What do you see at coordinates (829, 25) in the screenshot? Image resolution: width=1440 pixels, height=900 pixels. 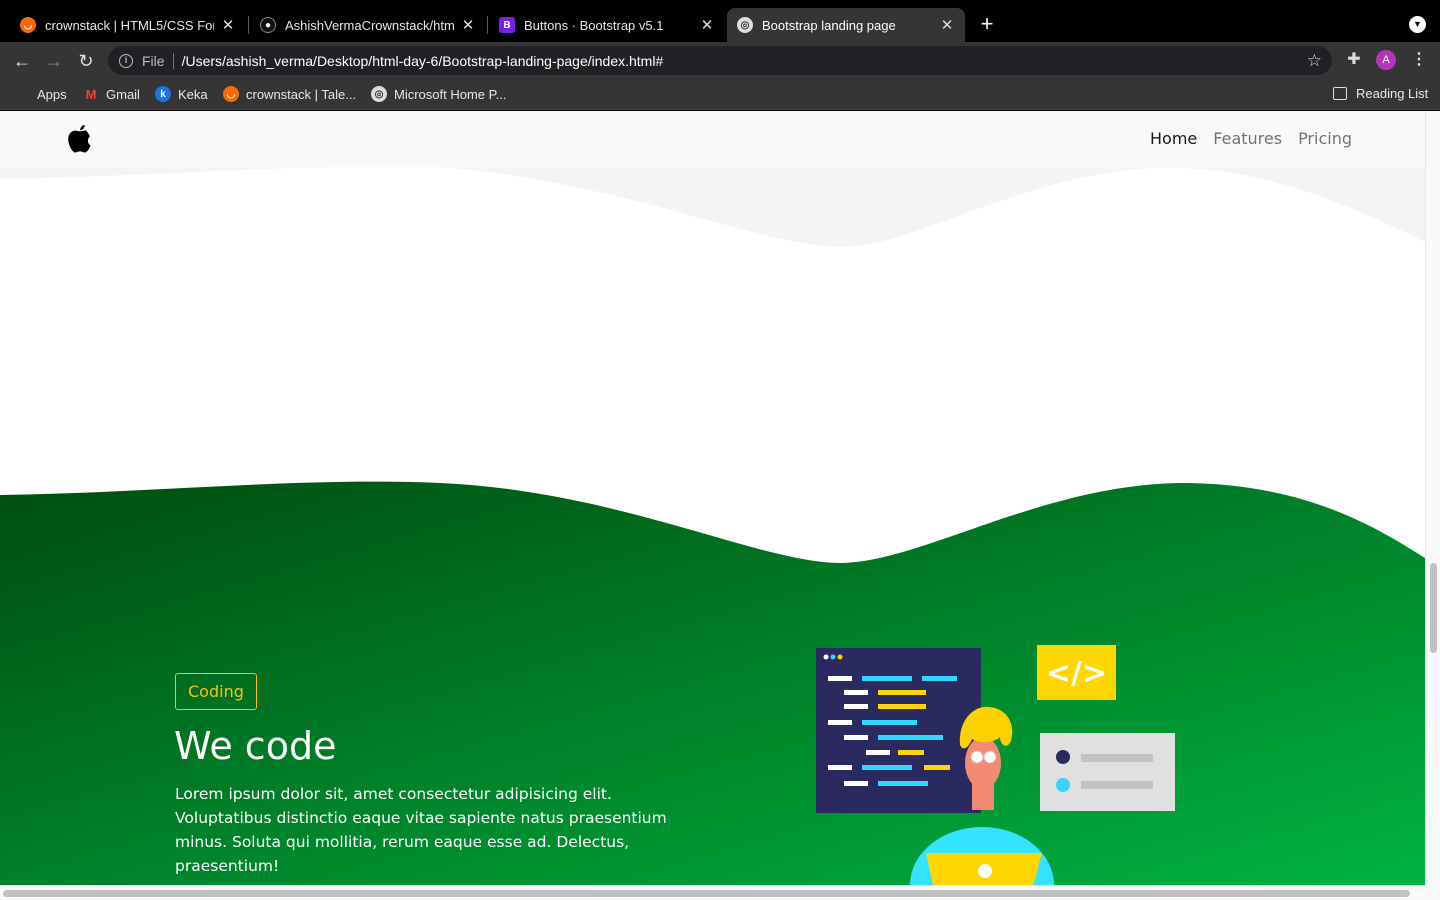 I see `tab-title: Bootstrap landing page` at bounding box center [829, 25].